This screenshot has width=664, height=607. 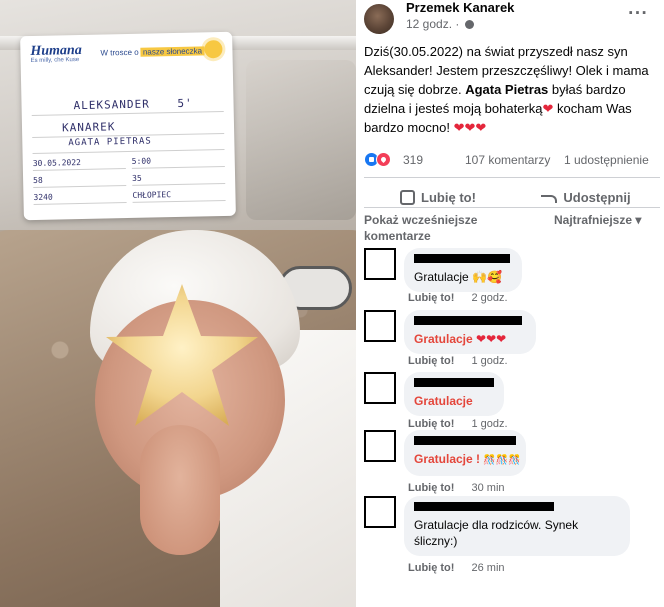 I want to click on card-time: 5:00, so click(x=178, y=160).